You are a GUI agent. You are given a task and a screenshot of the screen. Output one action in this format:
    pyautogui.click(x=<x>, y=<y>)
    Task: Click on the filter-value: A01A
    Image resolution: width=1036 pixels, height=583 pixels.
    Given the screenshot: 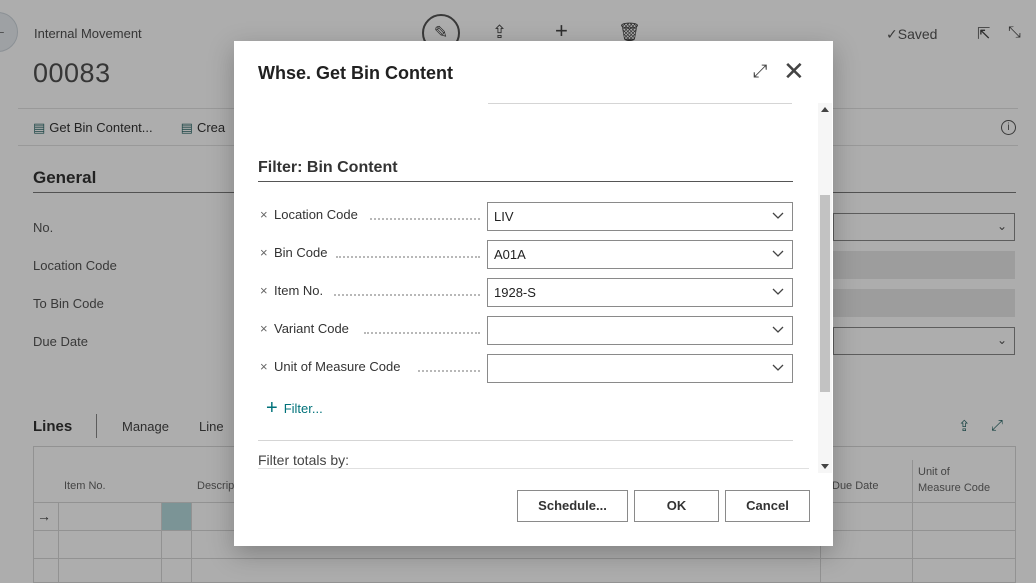 What is the action you would take?
    pyautogui.click(x=510, y=254)
    